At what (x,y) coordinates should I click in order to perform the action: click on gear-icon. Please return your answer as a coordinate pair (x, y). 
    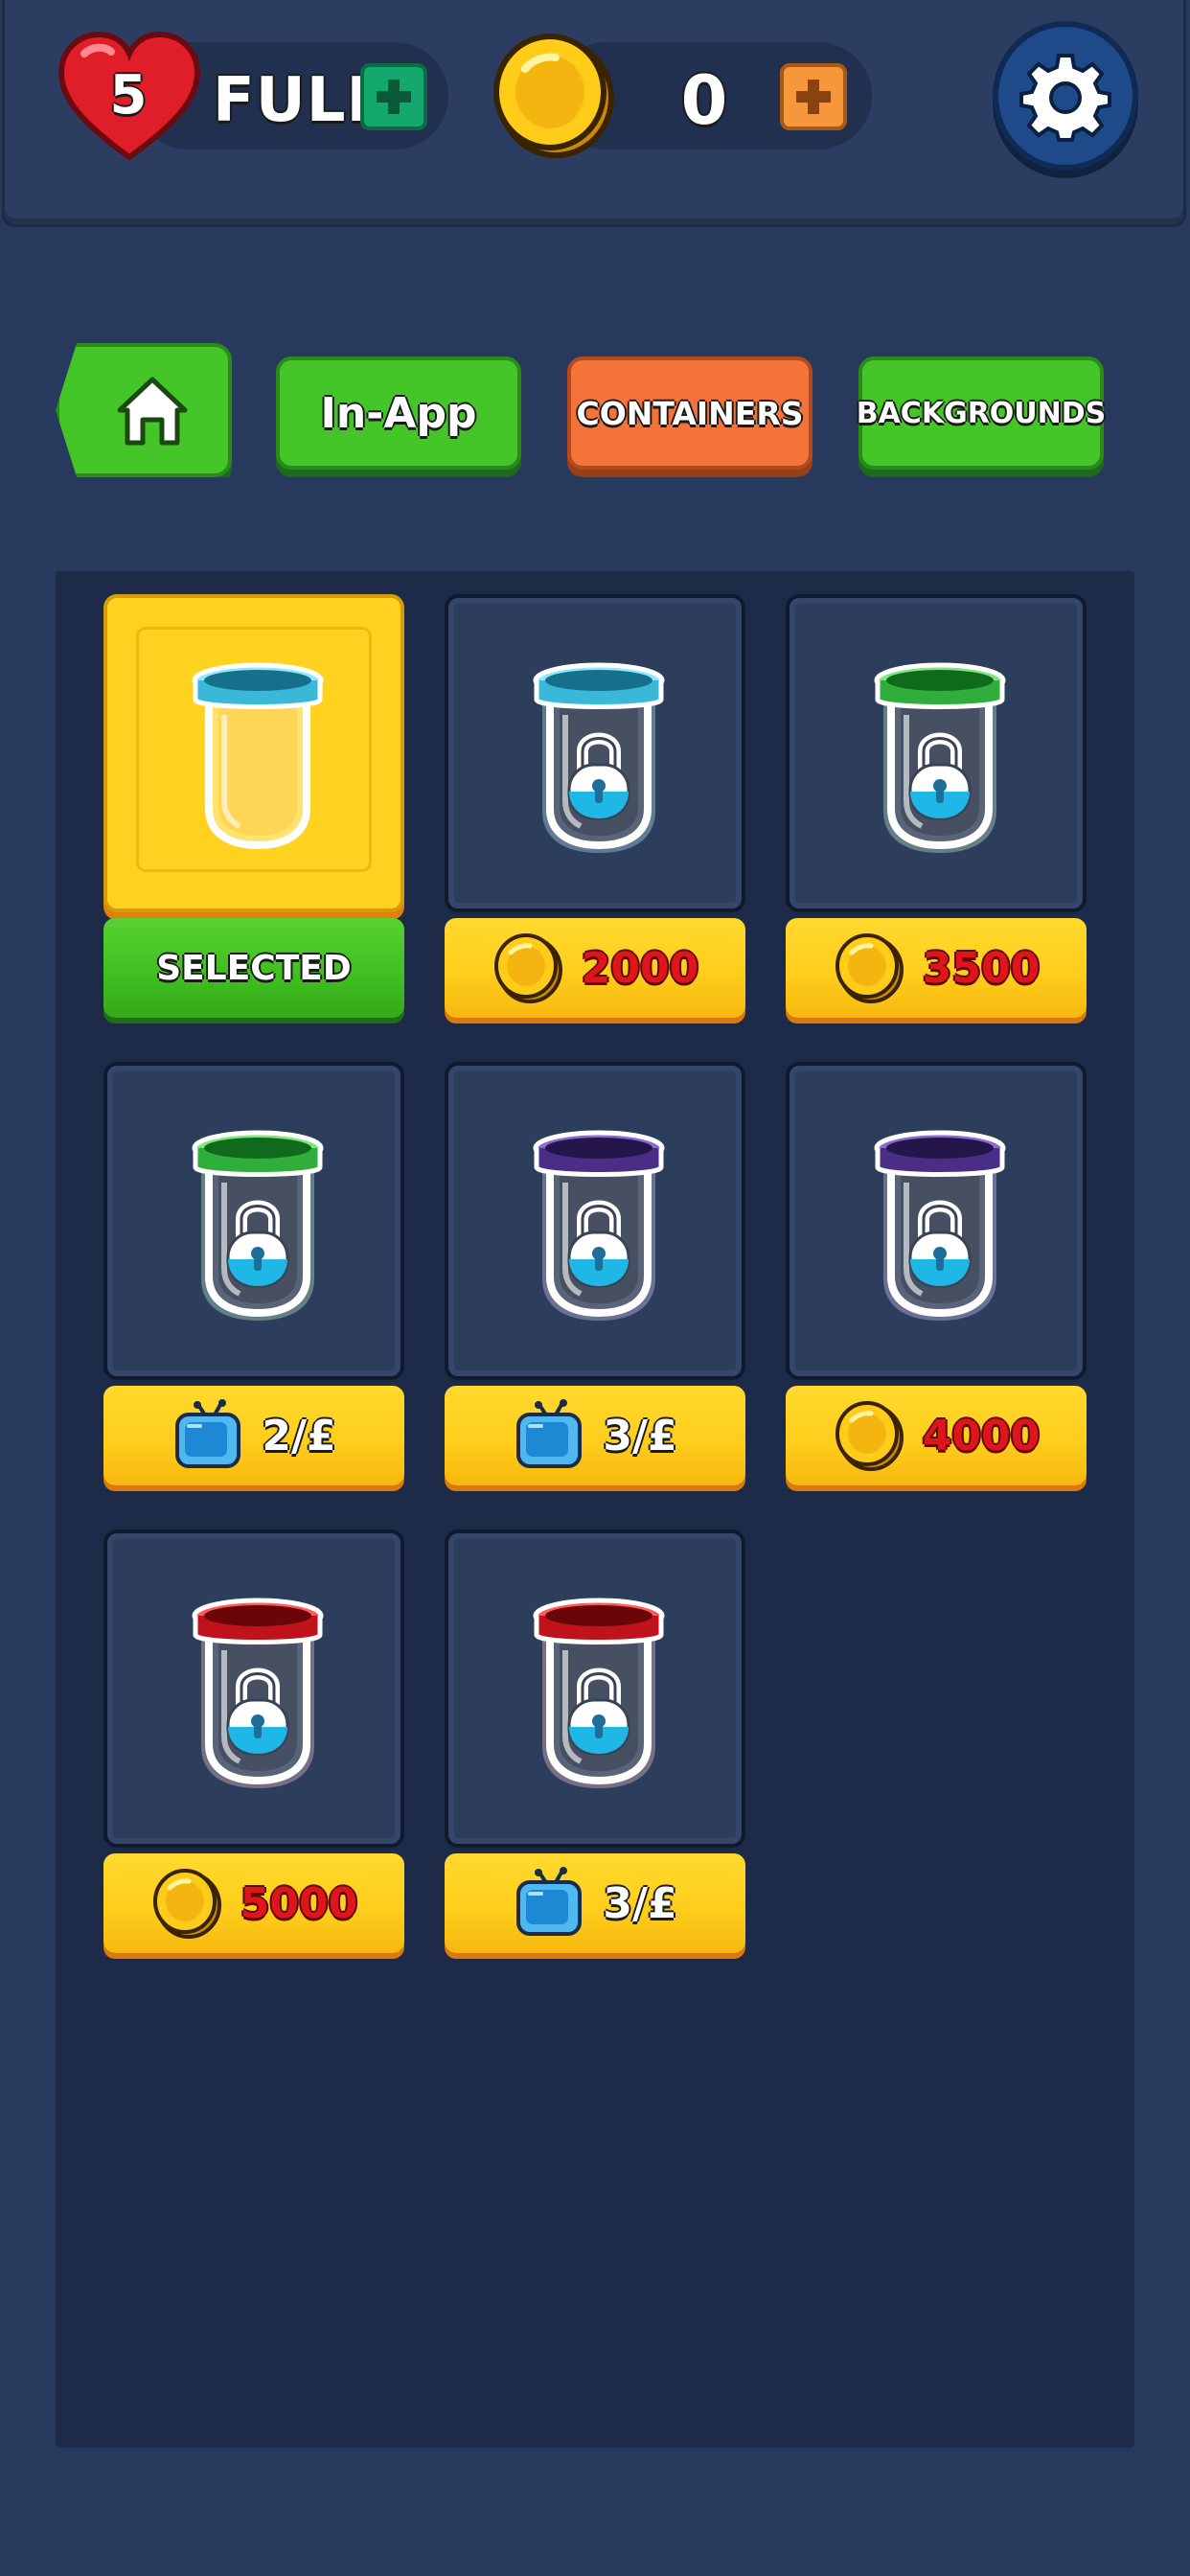
    Looking at the image, I should click on (1065, 98).